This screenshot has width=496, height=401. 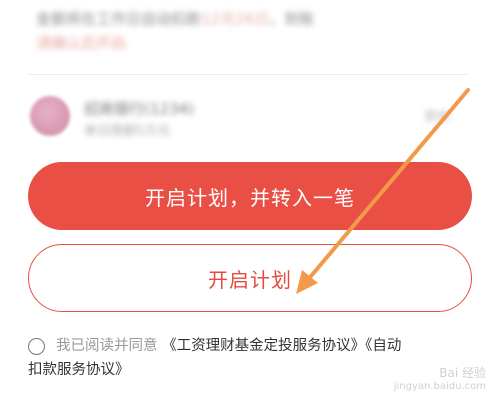 What do you see at coordinates (439, 386) in the screenshot?
I see `watermark-line2: jingyan.baidu.com` at bounding box center [439, 386].